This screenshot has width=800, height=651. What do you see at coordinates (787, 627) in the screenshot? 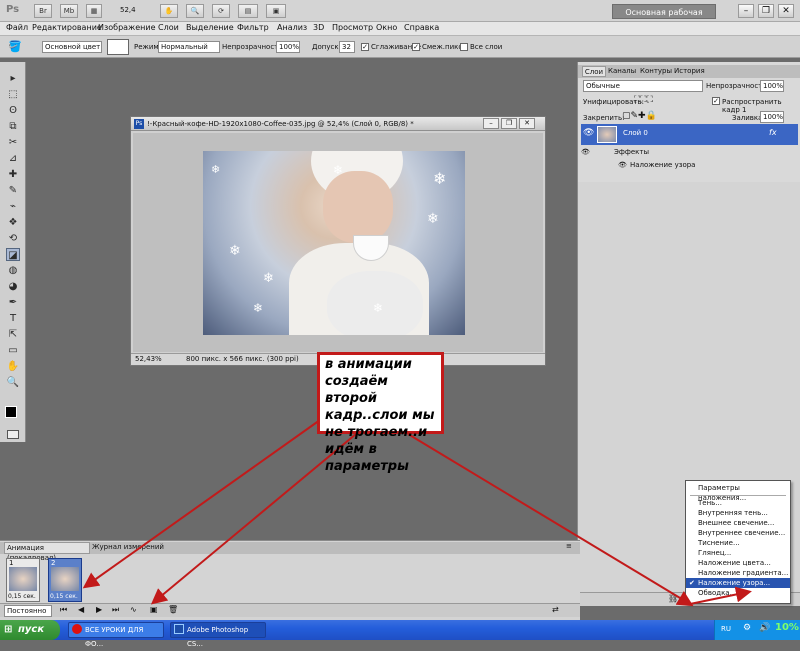
I see `tray-indicator: 10%` at bounding box center [787, 627].